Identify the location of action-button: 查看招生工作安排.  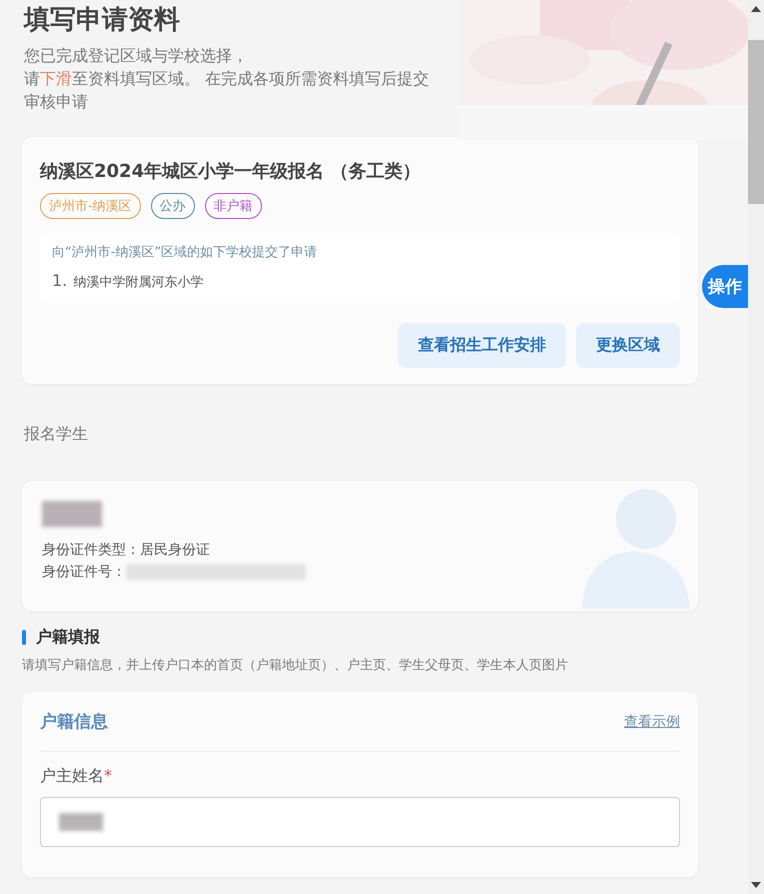
(482, 345).